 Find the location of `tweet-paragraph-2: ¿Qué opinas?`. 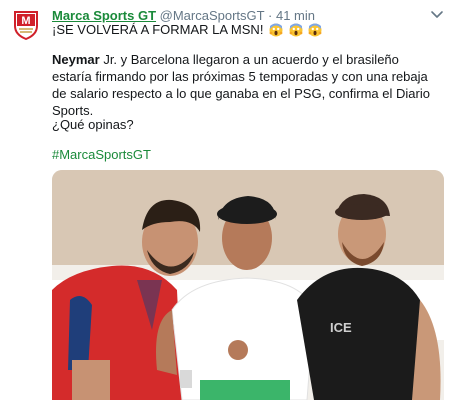

tweet-paragraph-2: ¿Qué opinas? is located at coordinates (93, 124).